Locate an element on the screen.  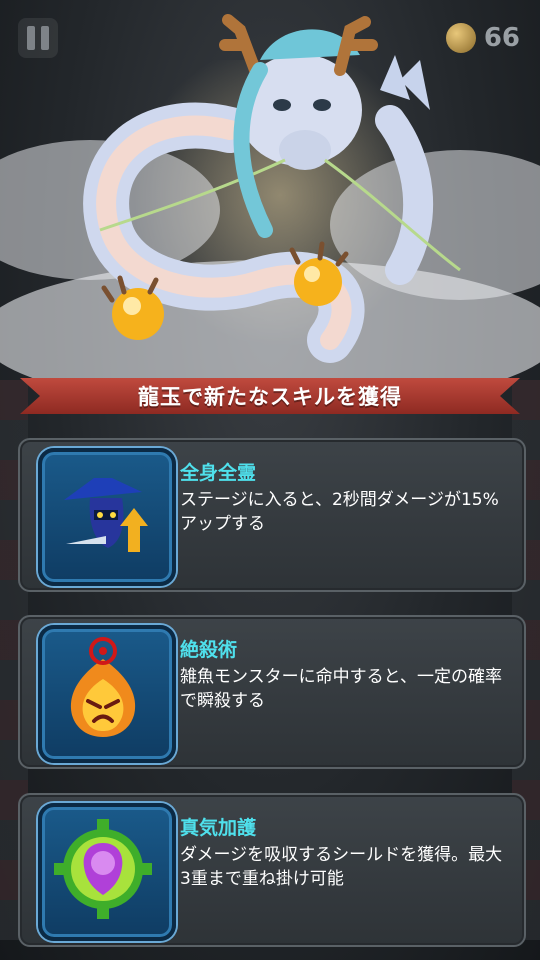
coin-count: 66 is located at coordinates (501, 38).